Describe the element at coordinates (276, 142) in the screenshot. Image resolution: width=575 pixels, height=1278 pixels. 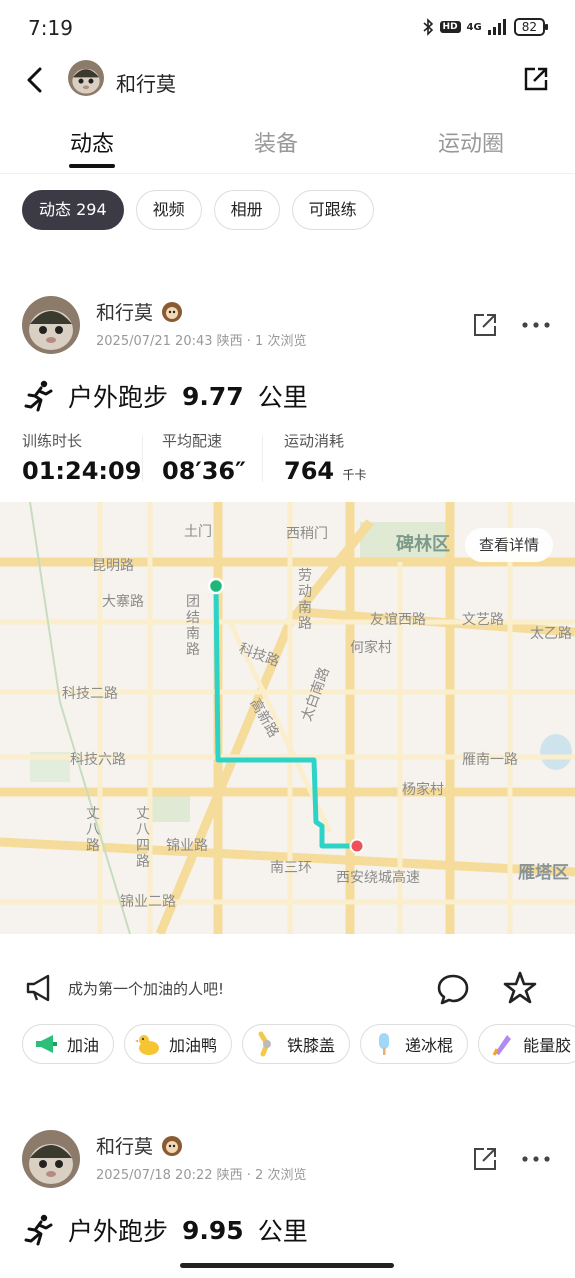
I see `tab-equipment: 装备` at that location.